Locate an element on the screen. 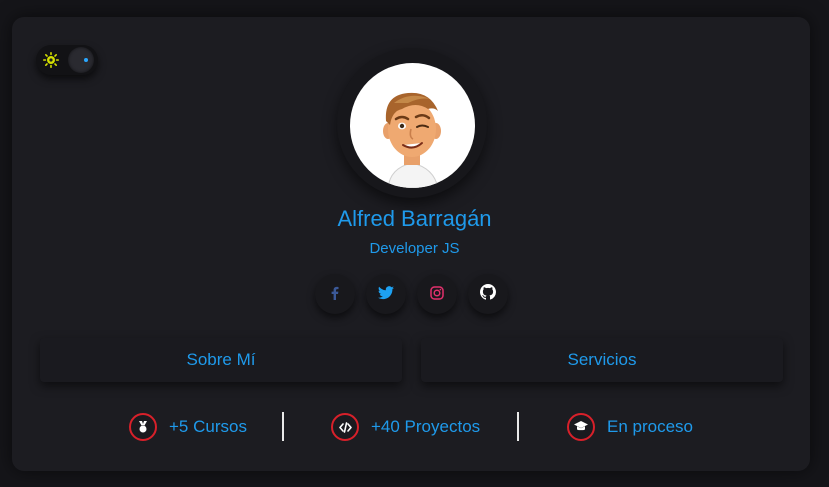 This screenshot has height=487, width=829. stat-projects-label: +40 Proyectos is located at coordinates (426, 426).